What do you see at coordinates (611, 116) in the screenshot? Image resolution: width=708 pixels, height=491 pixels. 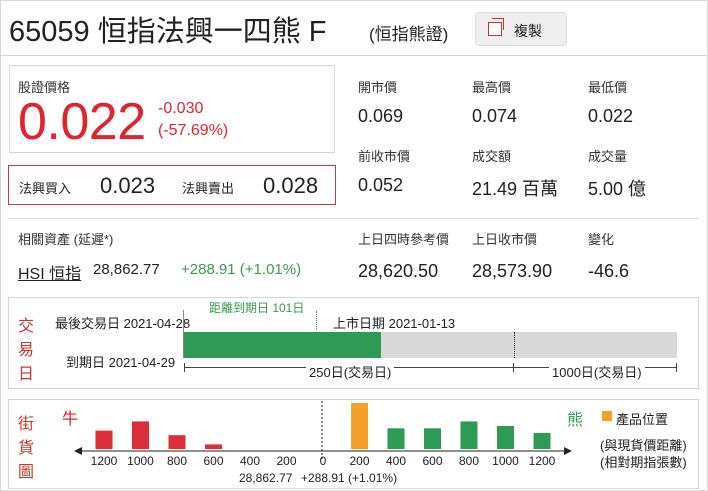 I see `stat-low-value: 0.022` at bounding box center [611, 116].